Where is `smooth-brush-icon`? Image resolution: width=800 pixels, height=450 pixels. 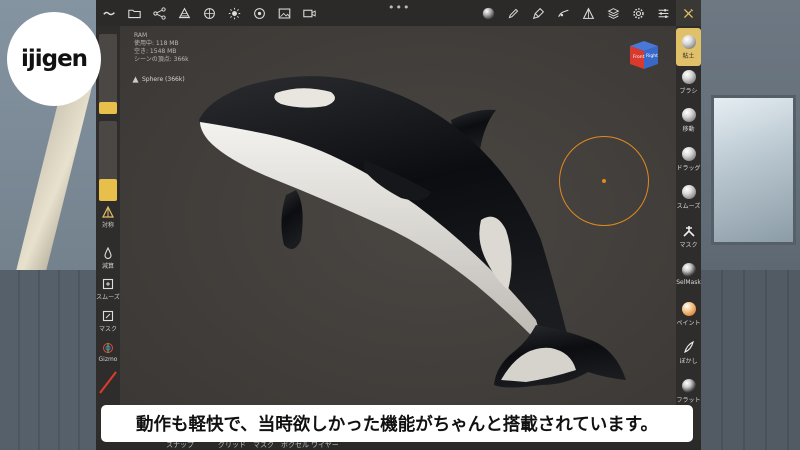
smooth-brush-icon is located at coordinates (688, 192).